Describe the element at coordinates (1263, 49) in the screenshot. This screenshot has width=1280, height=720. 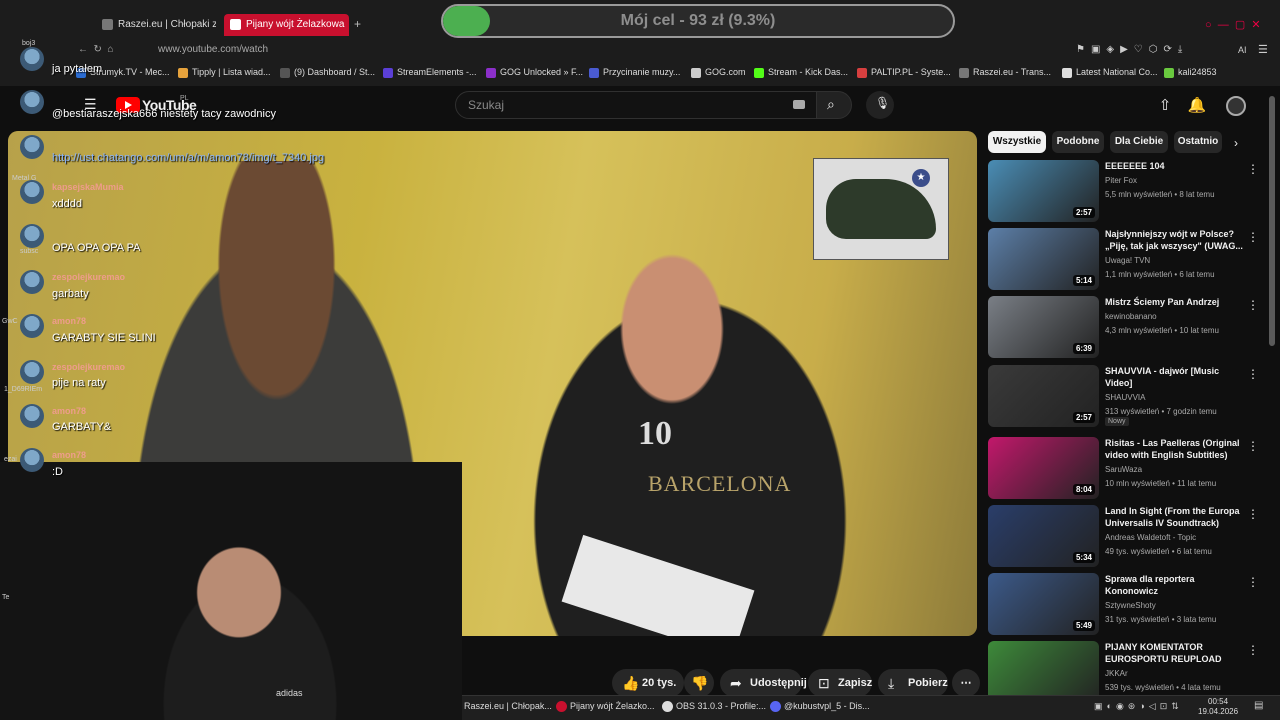
I see `browser-menu-icon: ☰` at that location.